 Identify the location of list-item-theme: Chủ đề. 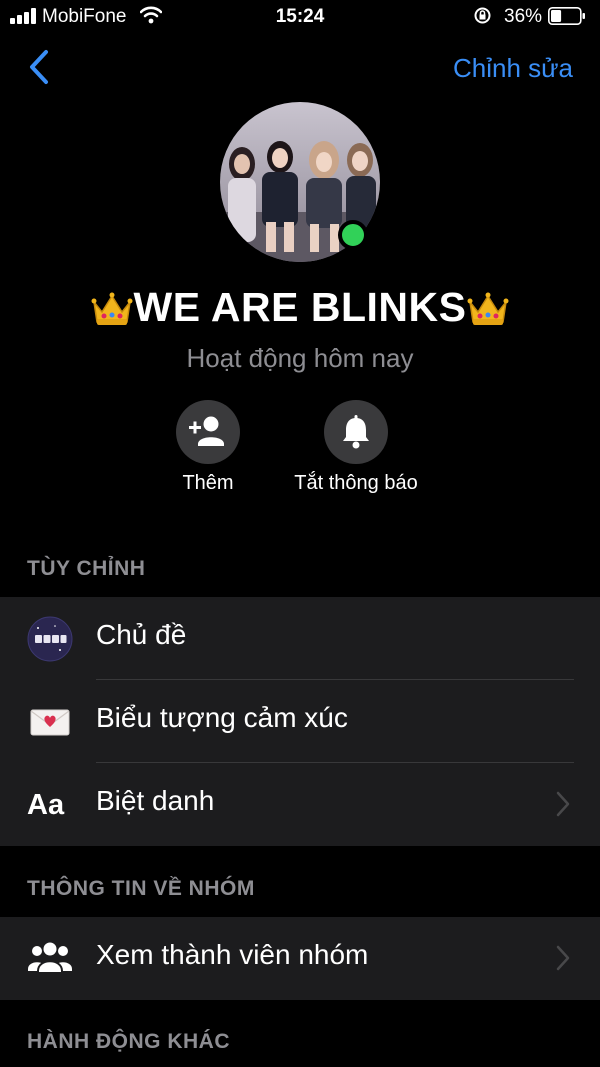
(300, 638).